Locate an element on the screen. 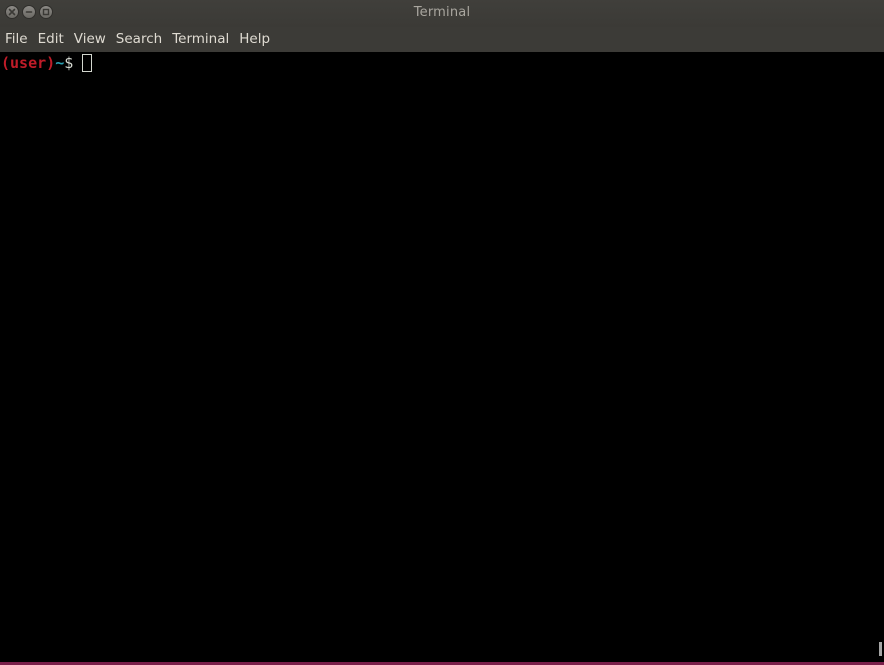 This screenshot has width=884, height=665. menu-search: Search is located at coordinates (139, 39).